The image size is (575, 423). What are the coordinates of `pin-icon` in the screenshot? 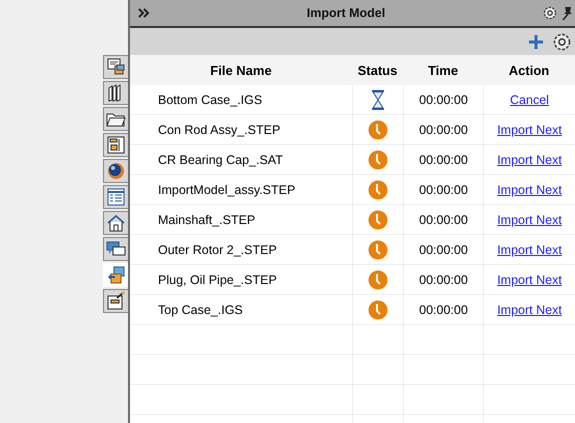 It's located at (567, 13).